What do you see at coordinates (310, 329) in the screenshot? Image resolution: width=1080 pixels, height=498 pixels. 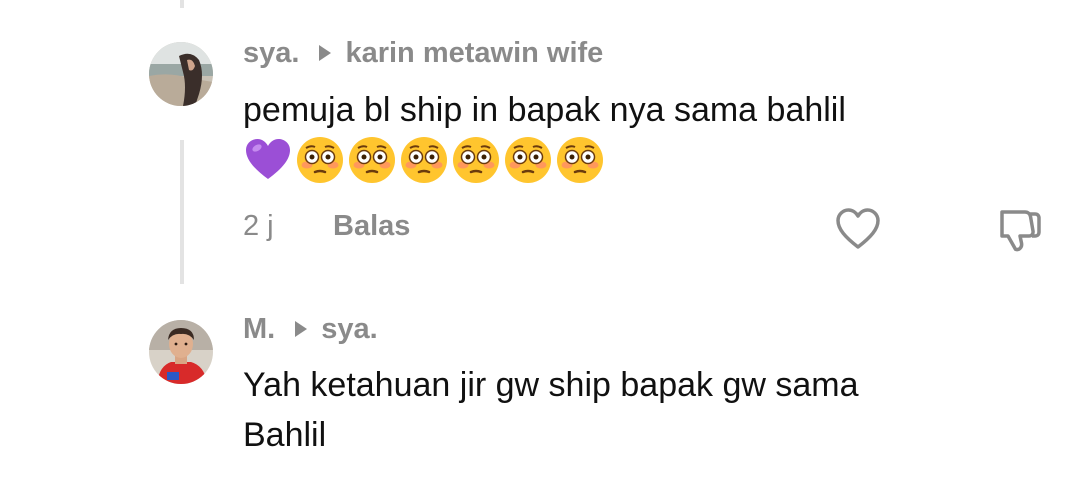 I see `comment-header: M. sya.` at bounding box center [310, 329].